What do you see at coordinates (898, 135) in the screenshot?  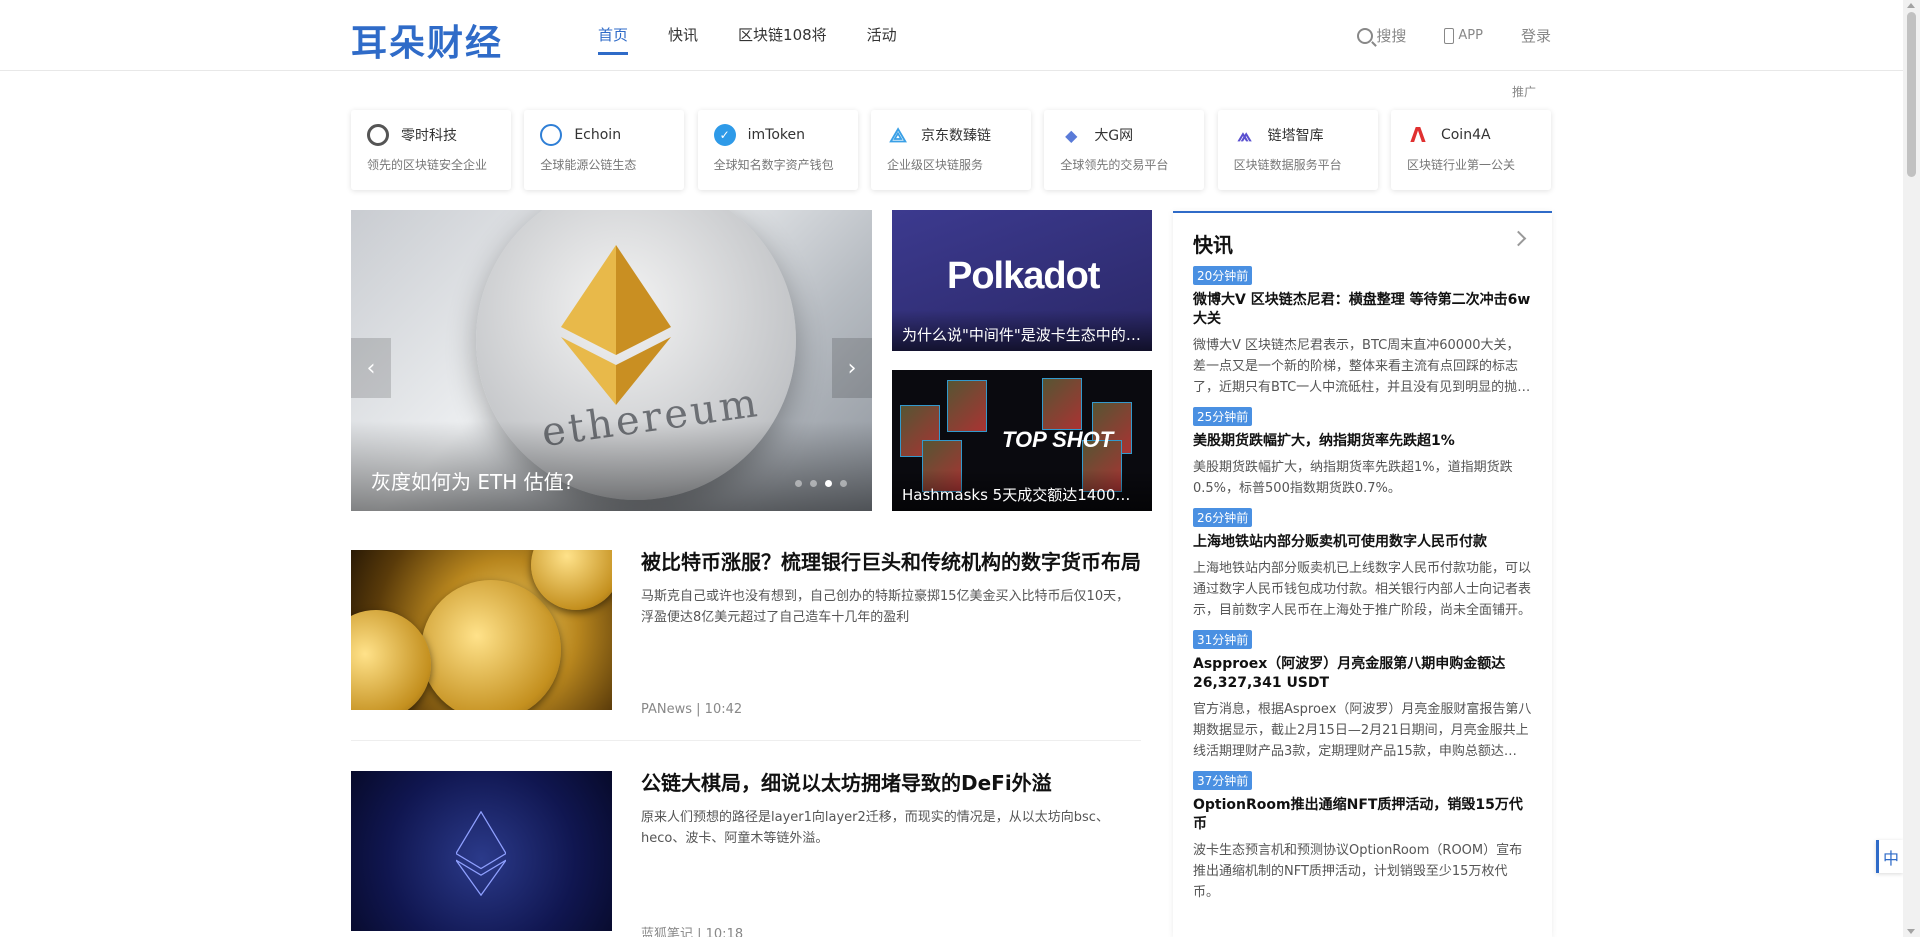 I see `jd-chain-icon: ⟁` at bounding box center [898, 135].